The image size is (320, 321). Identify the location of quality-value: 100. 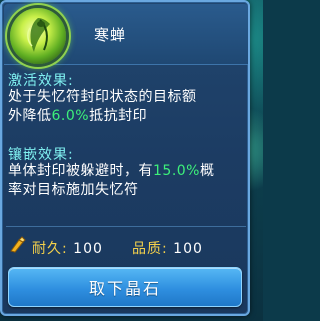
(188, 249).